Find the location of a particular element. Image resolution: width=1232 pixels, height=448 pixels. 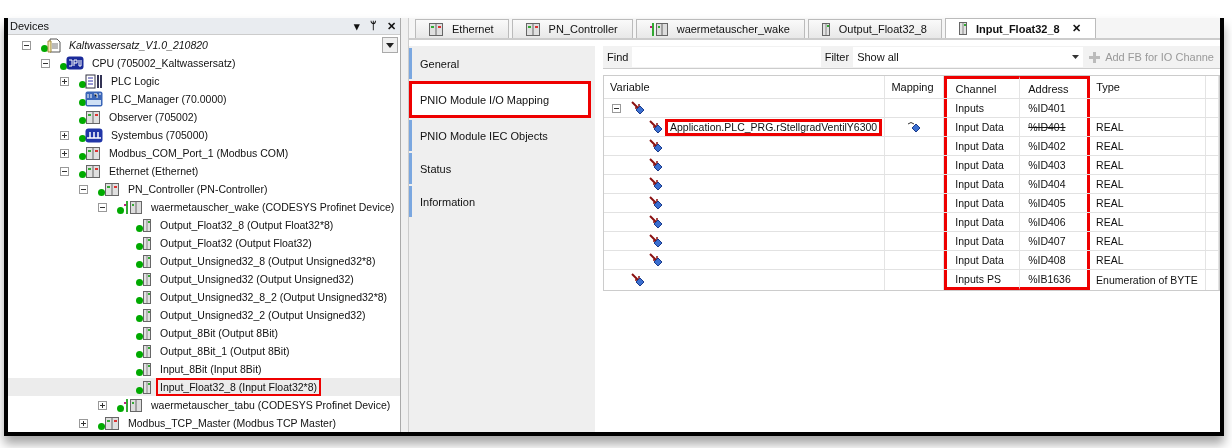

tree-item: Systembus (705000) is located at coordinates (159, 135).